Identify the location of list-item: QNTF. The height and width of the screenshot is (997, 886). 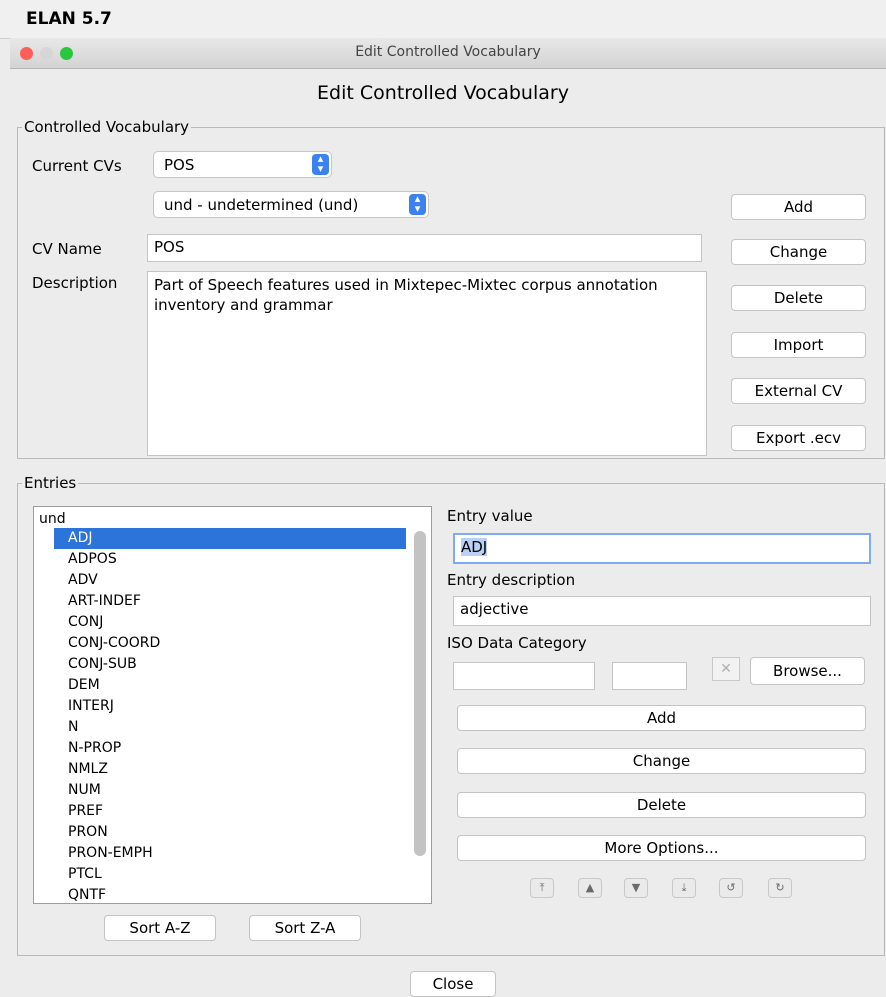
(230, 894).